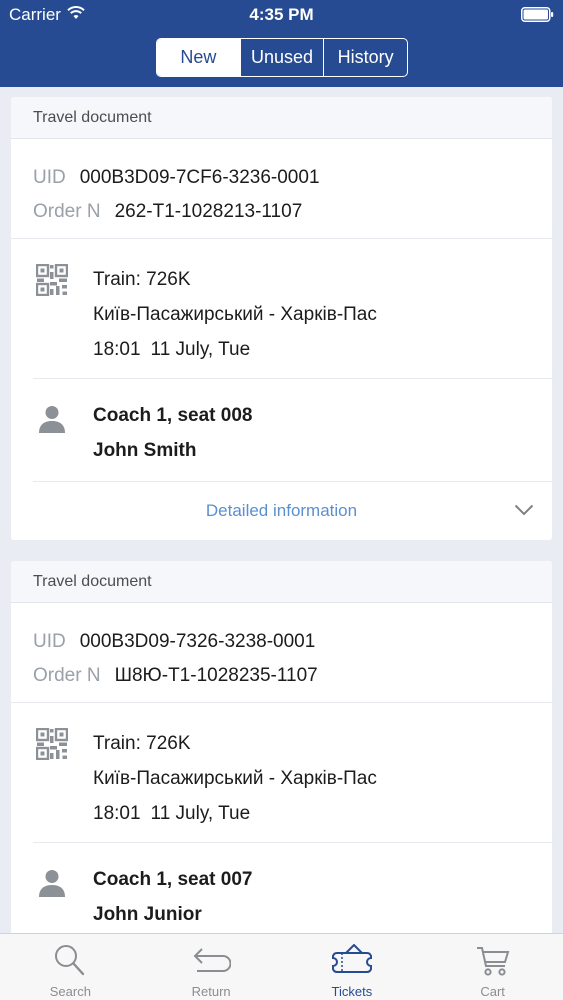  I want to click on detailed-information-link: Detailed information, so click(281, 511).